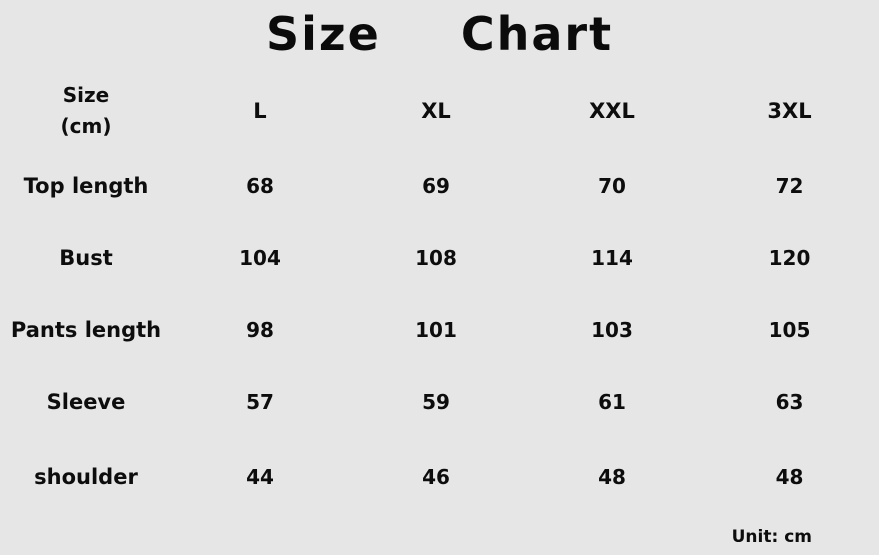 The height and width of the screenshot is (555, 879). I want to click on table-header: Size (cm) L XL XXL 3XL, so click(439, 111).